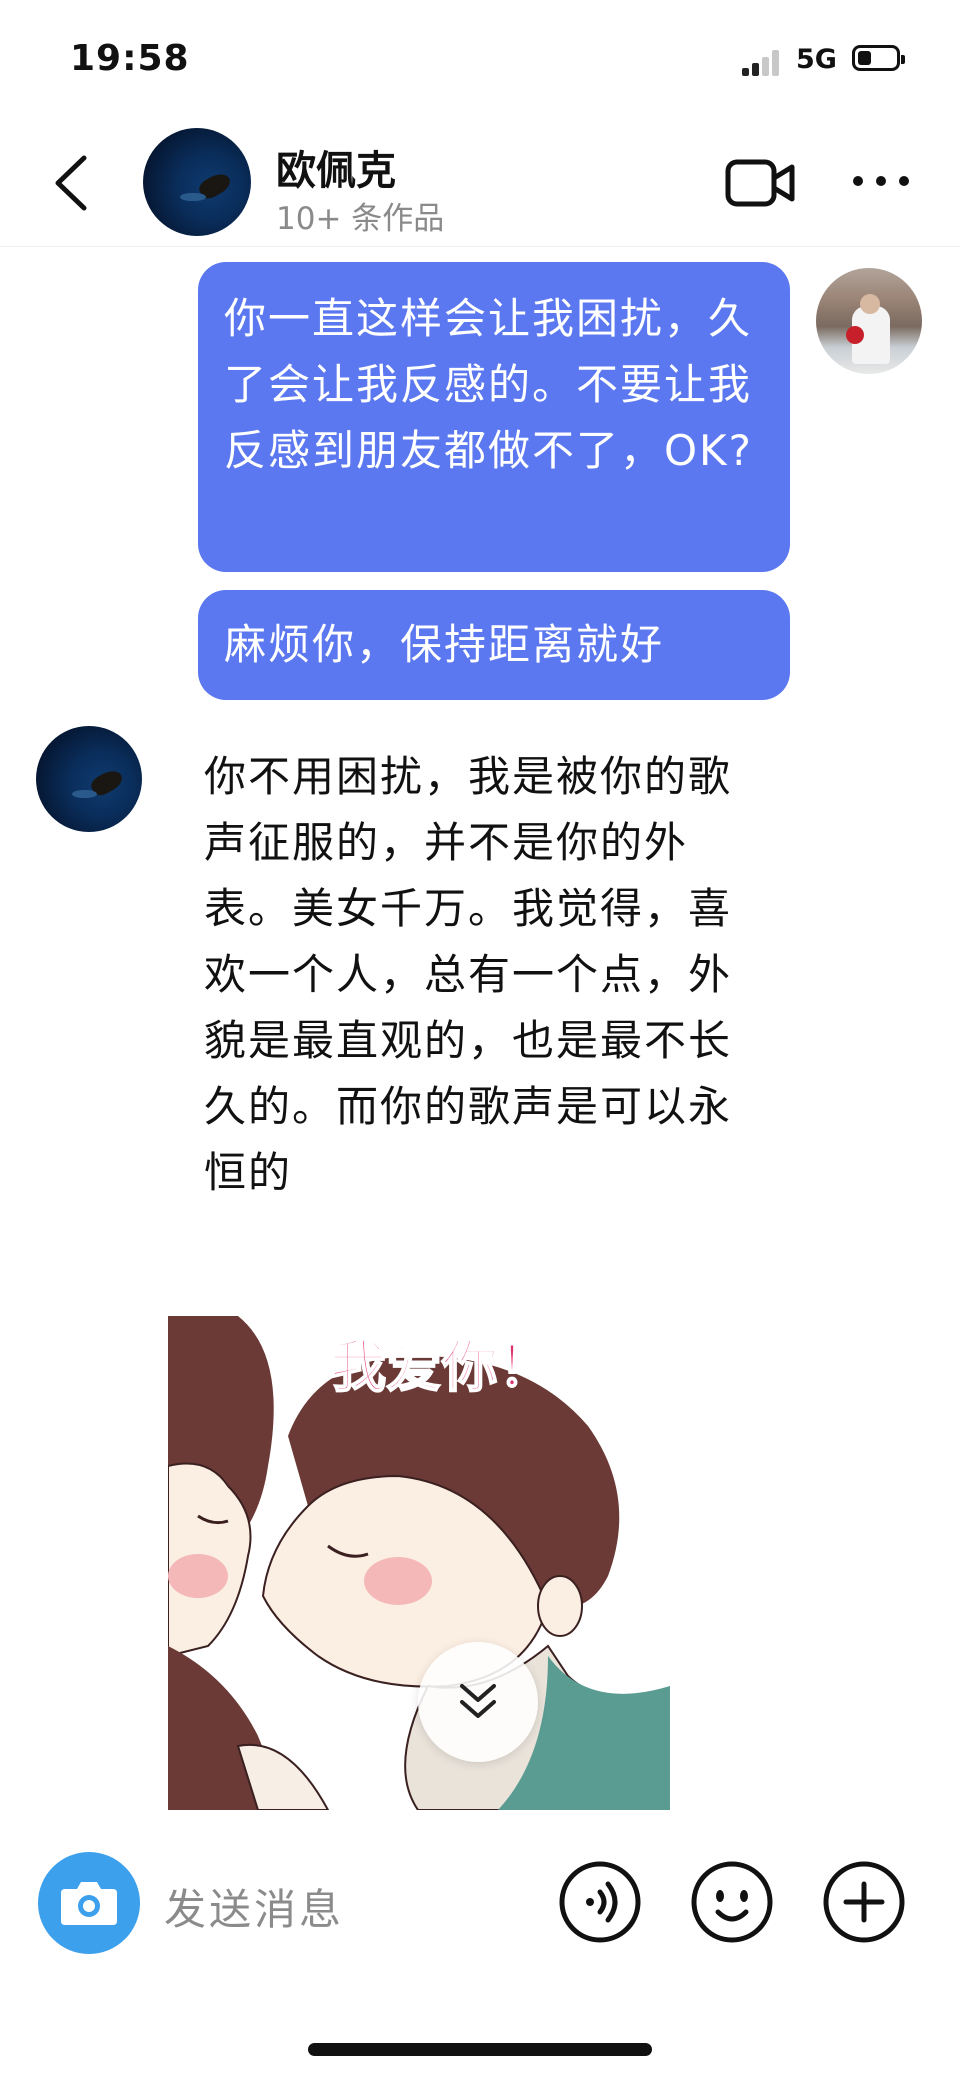 The image size is (960, 2079). I want to click on emoji-button, so click(732, 1902).